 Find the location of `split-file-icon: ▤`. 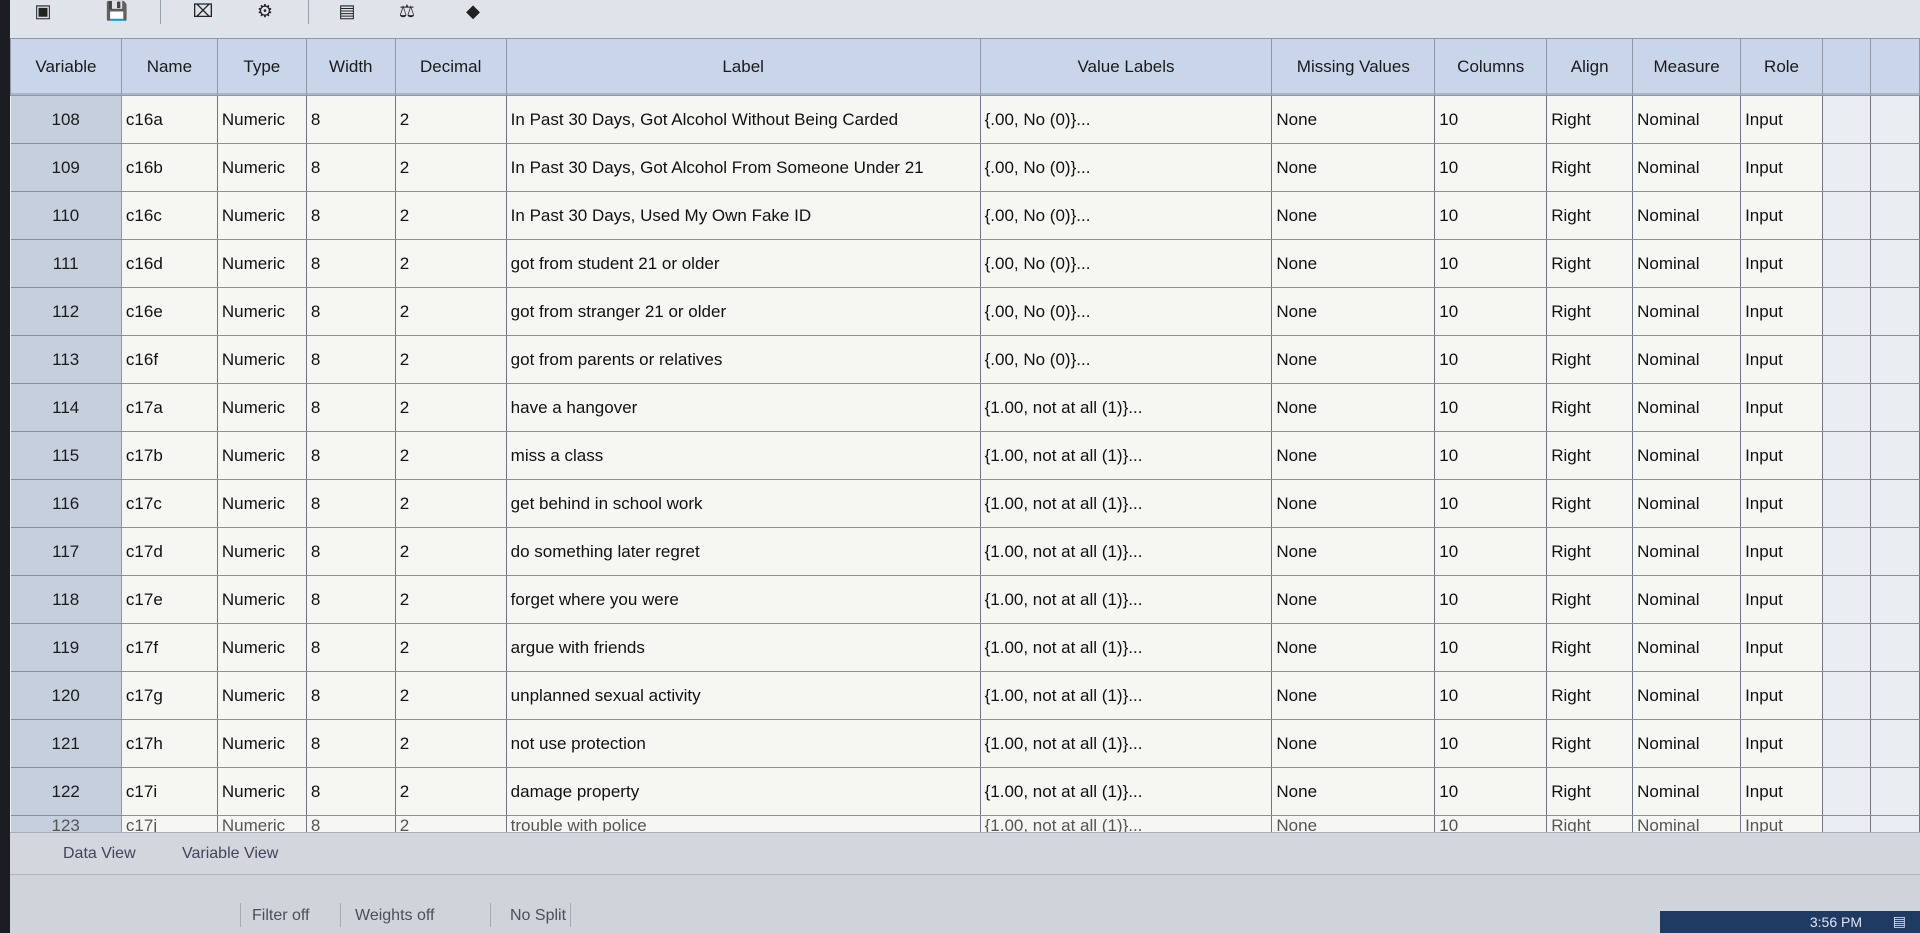

split-file-icon: ▤ is located at coordinates (347, 11).